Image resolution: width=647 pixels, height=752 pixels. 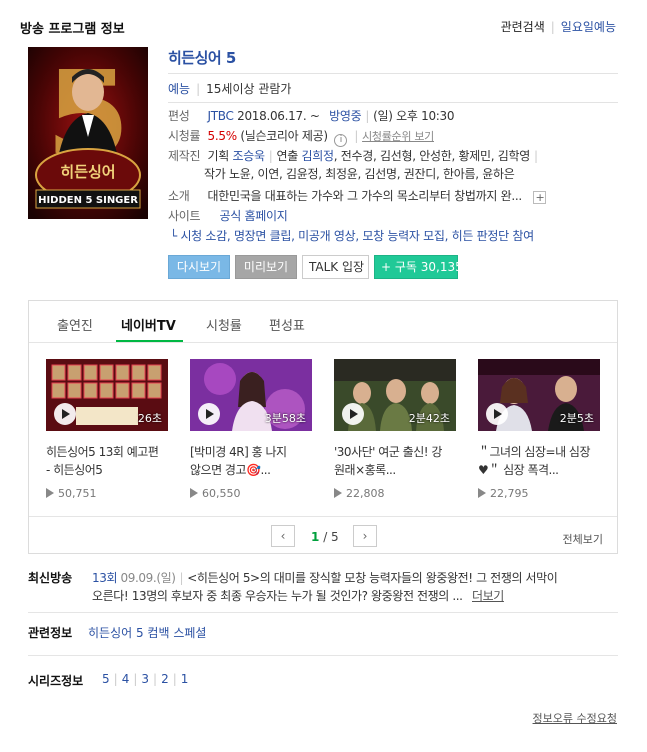 What do you see at coordinates (278, 116) in the screenshot?
I see `start-date: 2018.06.17. ~` at bounding box center [278, 116].